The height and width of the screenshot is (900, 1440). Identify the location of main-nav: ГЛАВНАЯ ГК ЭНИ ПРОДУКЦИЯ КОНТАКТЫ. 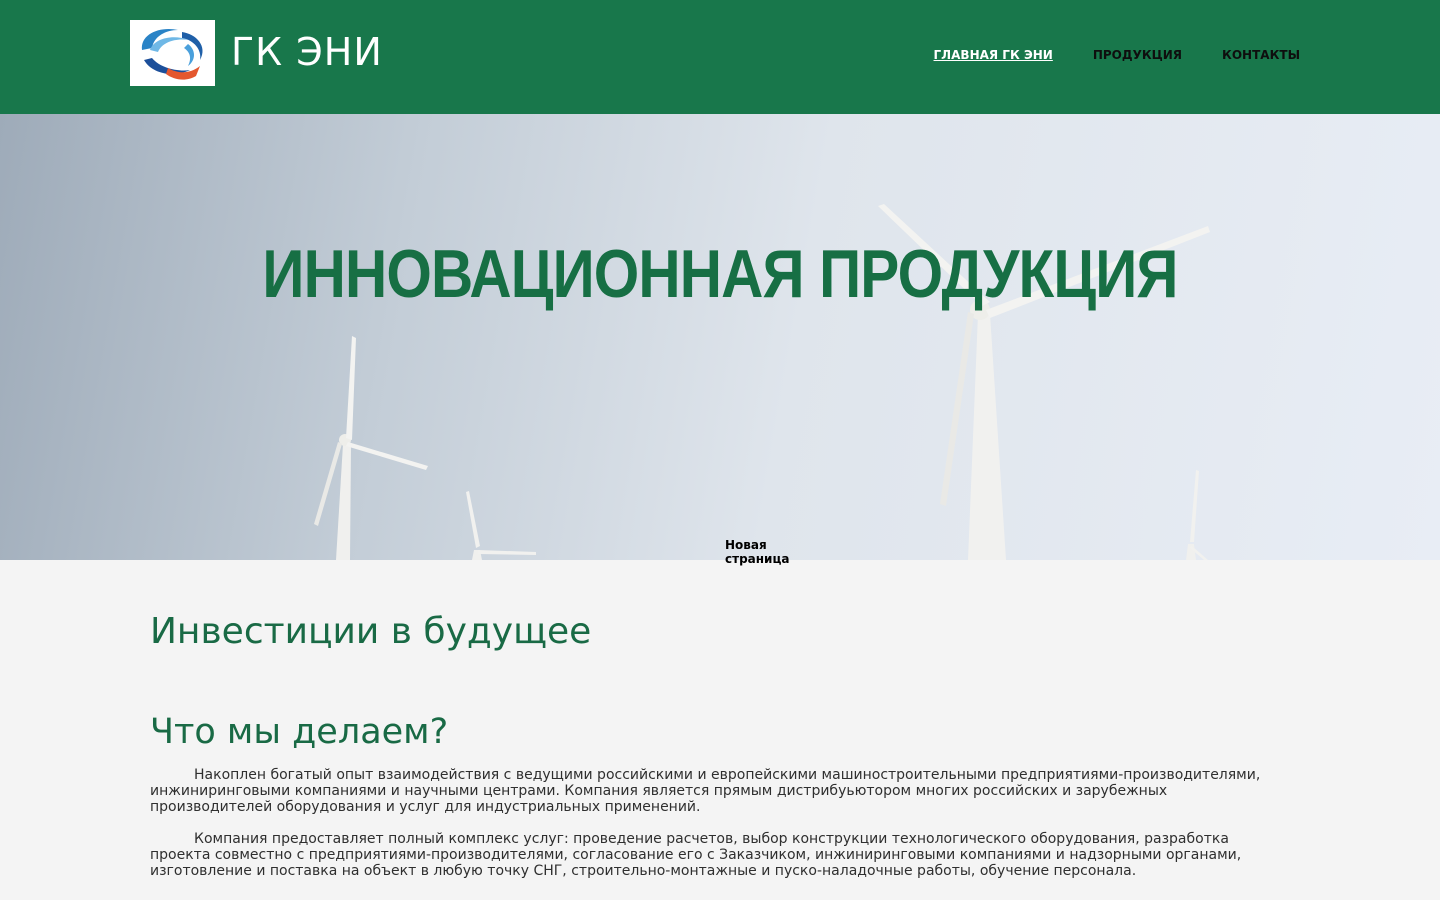
(1117, 55).